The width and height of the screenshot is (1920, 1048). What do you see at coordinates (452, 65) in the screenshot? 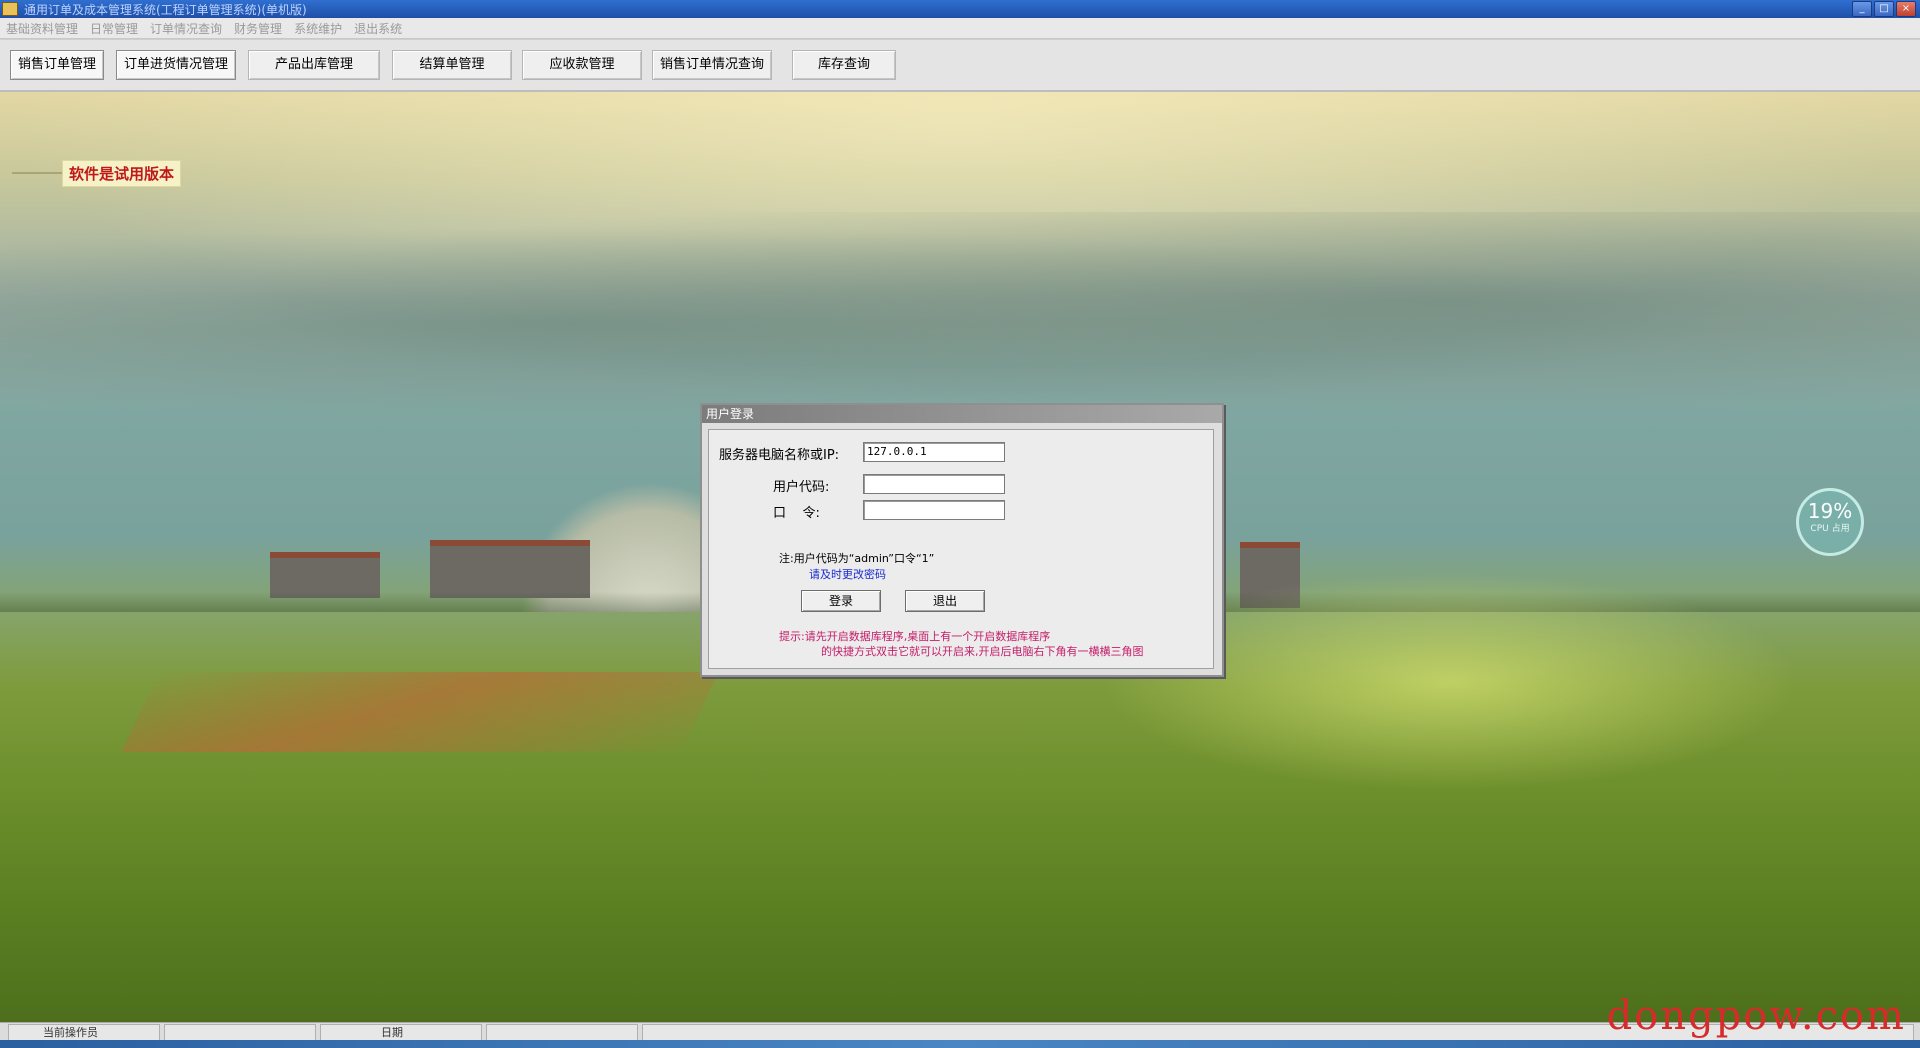
I see `toolbar-settlement-button: 结算单管理` at bounding box center [452, 65].